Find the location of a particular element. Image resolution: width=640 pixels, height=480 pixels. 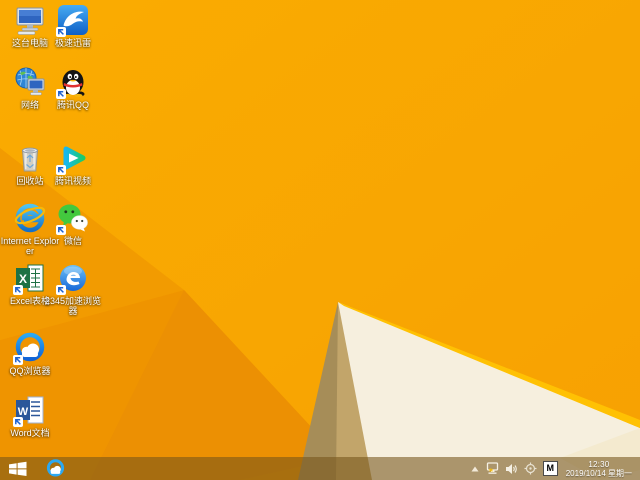

svg-text: X is located at coordinates (23, 279).